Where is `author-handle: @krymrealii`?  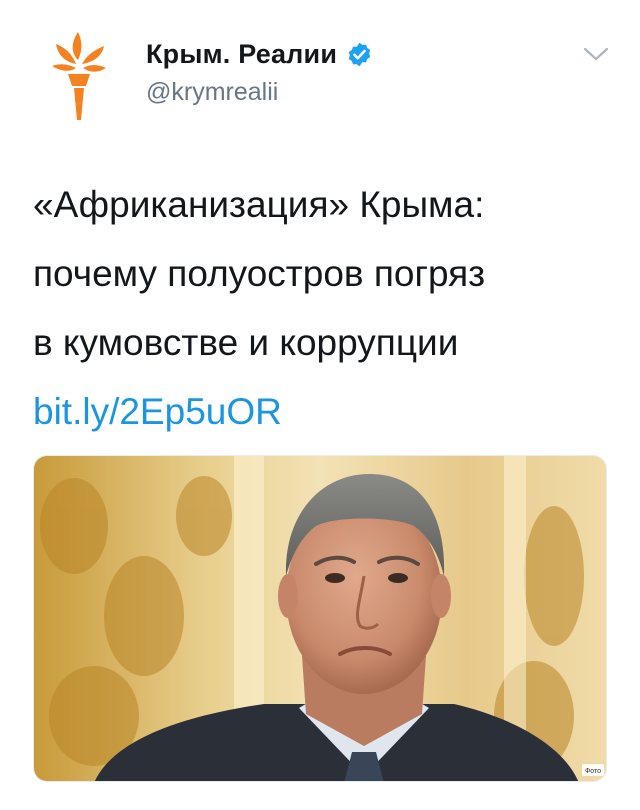 author-handle: @krymrealii is located at coordinates (259, 92).